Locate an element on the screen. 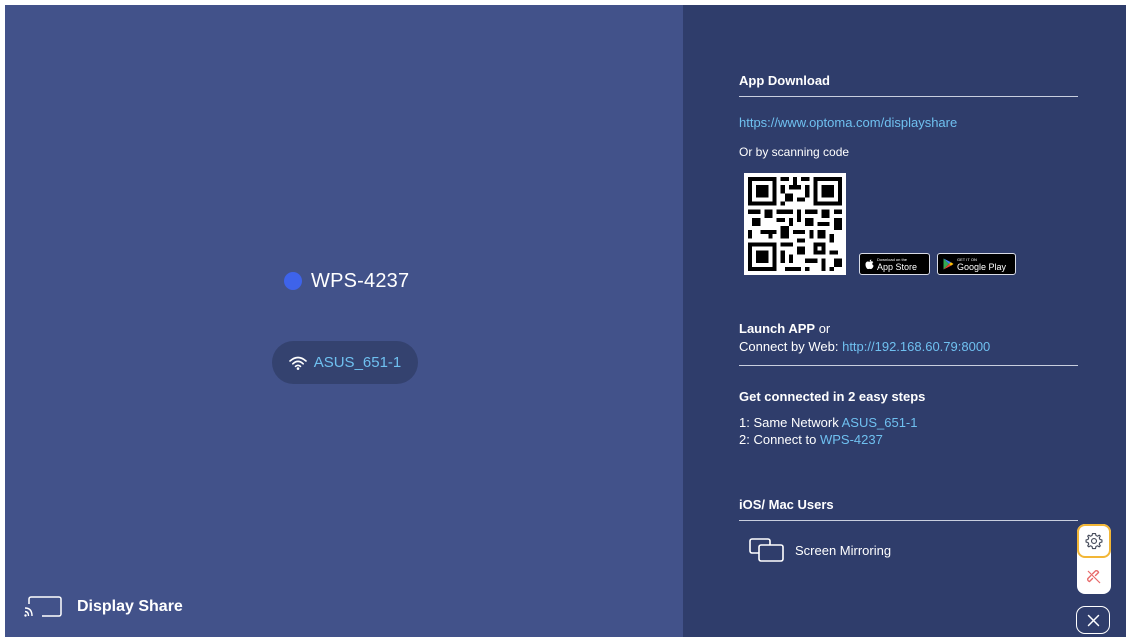 This screenshot has height=637, width=1126. device-indicator: WPS-4237 is located at coordinates (346, 281).